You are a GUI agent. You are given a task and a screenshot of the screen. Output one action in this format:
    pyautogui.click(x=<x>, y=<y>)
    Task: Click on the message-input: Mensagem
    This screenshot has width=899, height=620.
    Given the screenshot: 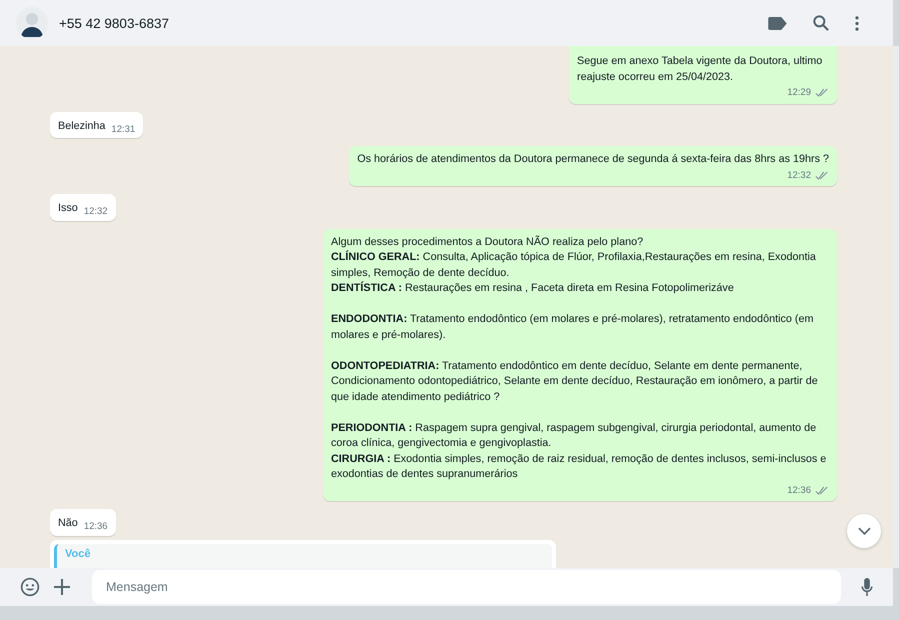 What is the action you would take?
    pyautogui.click(x=466, y=587)
    